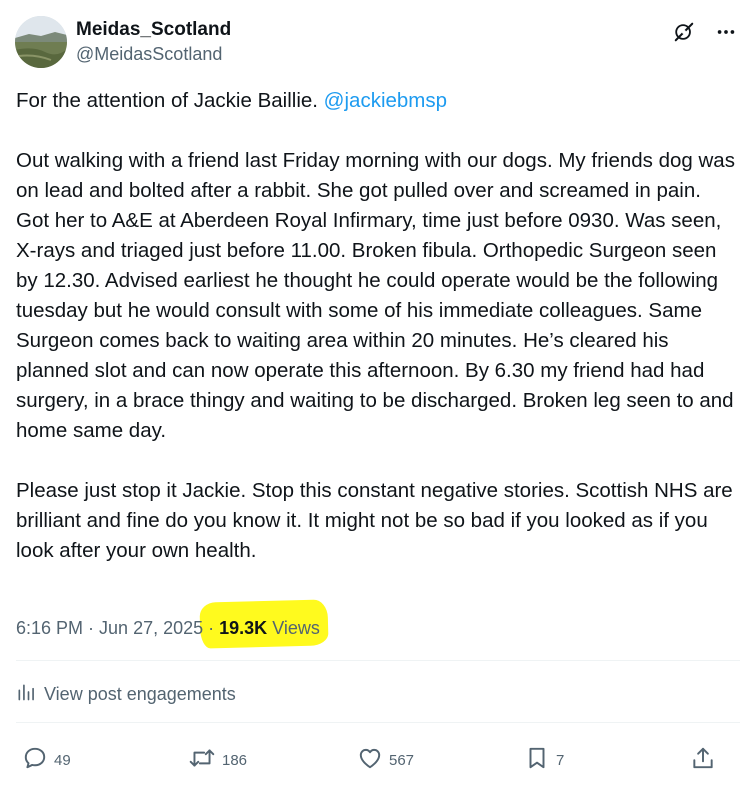 The width and height of the screenshot is (755, 795). I want to click on repost-button: 186, so click(217, 760).